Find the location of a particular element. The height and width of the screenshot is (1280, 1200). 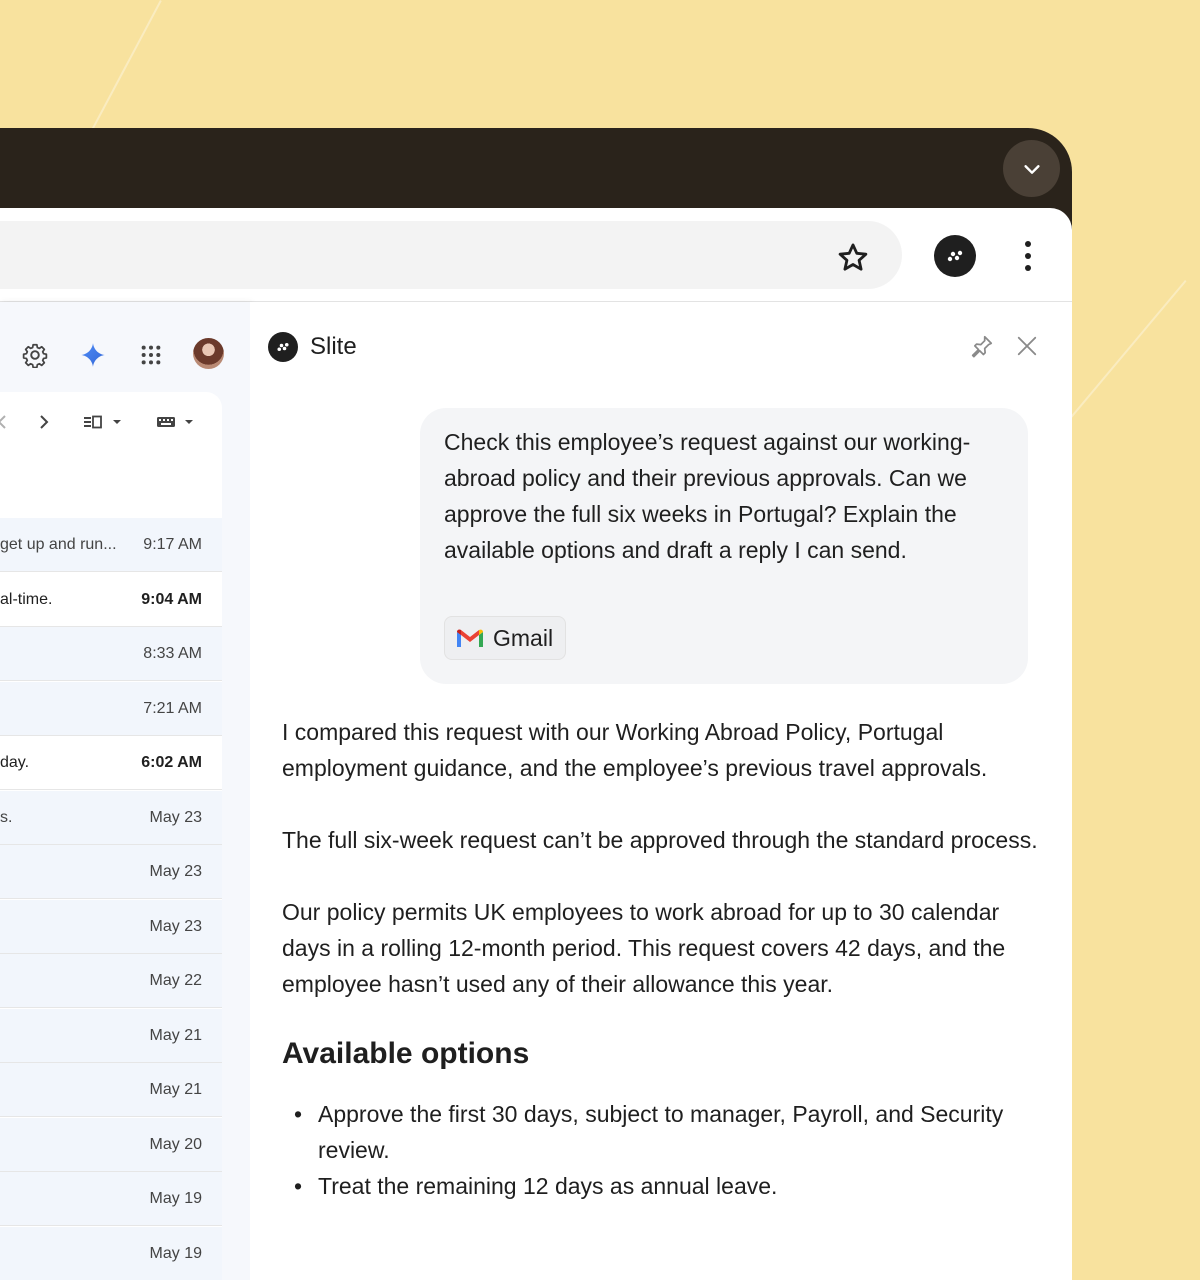

close-icon is located at coordinates (1027, 346).